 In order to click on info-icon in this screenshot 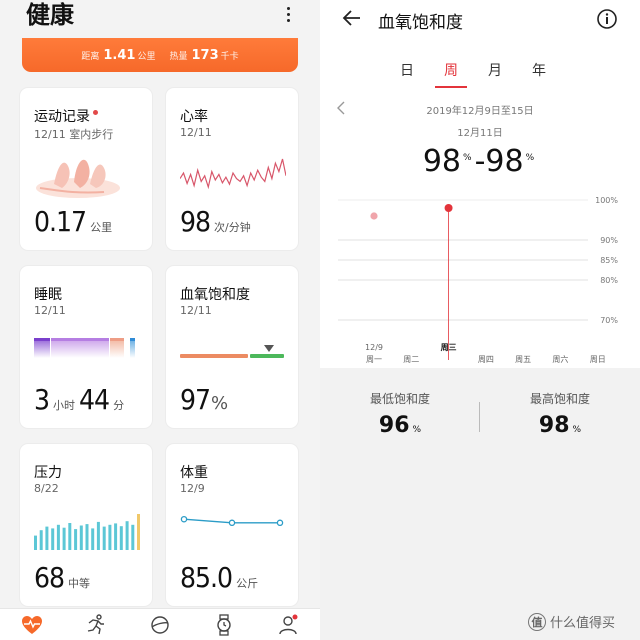, I will do `click(607, 19)`.